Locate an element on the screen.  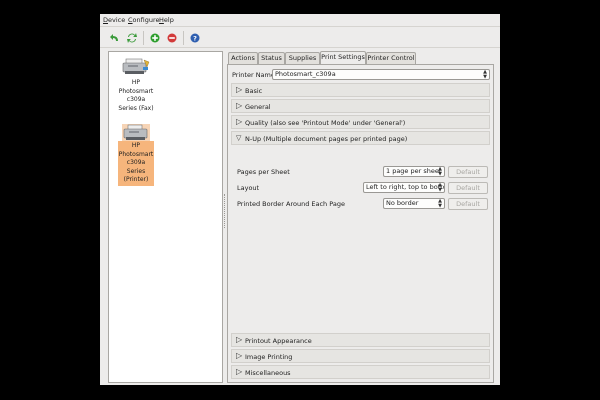
printer-icon is located at coordinates (136, 133).